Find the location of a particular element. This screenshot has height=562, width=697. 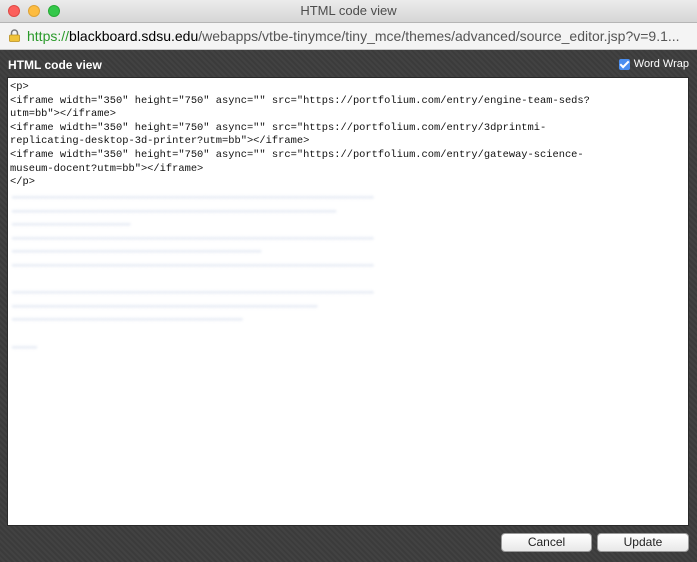

word-wrap-toggle: Word Wrap is located at coordinates (653, 64).